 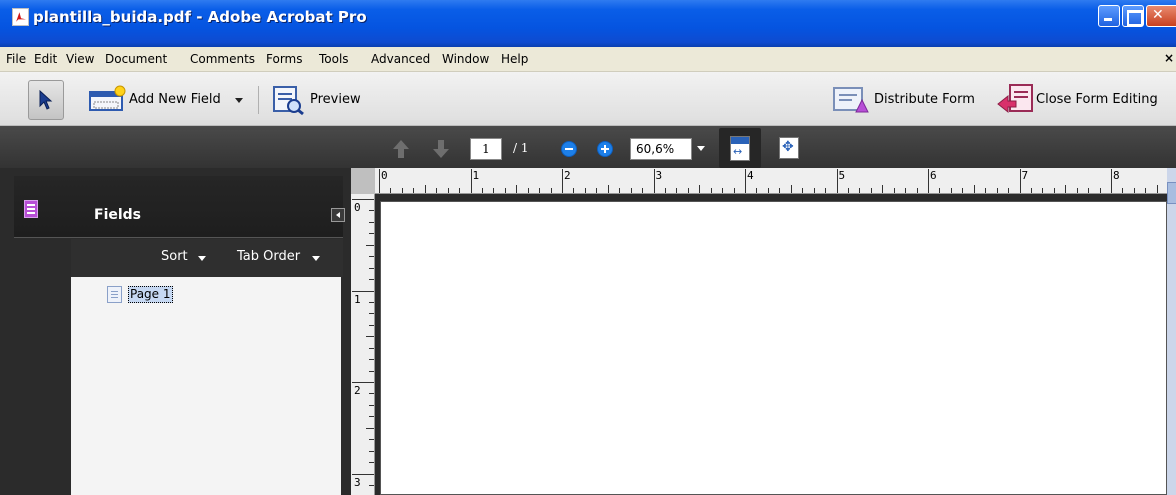 I want to click on zoom-dropdown-icon, so click(x=701, y=148).